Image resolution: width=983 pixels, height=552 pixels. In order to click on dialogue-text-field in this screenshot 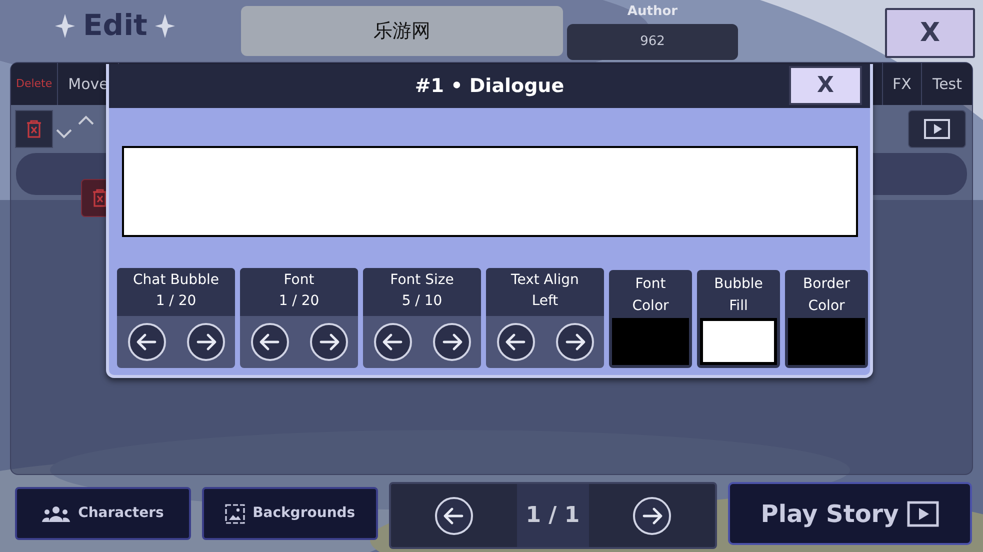, I will do `click(490, 191)`.